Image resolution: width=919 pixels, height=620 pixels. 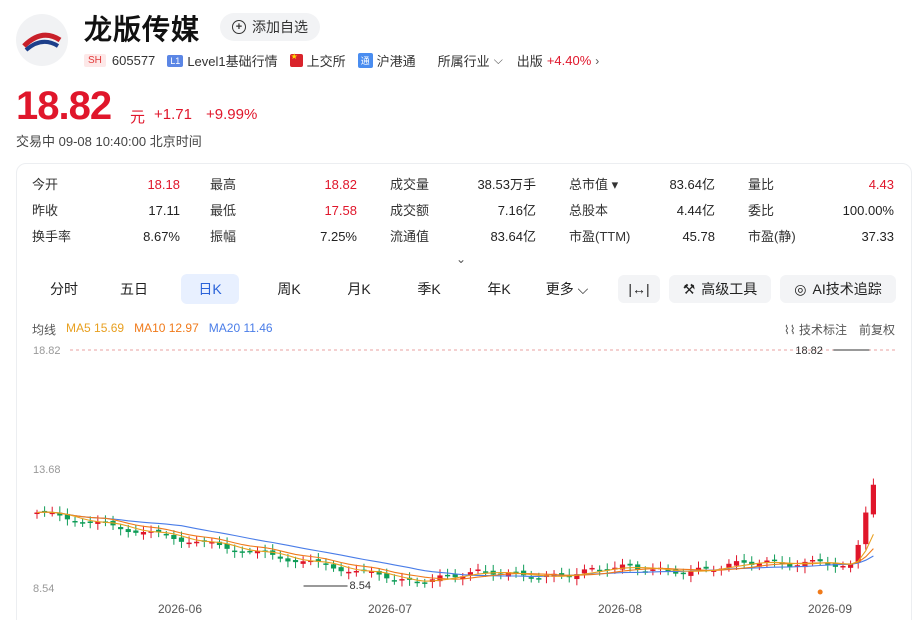 What do you see at coordinates (499, 289) in the screenshot?
I see `tab-6: 年K` at bounding box center [499, 289].